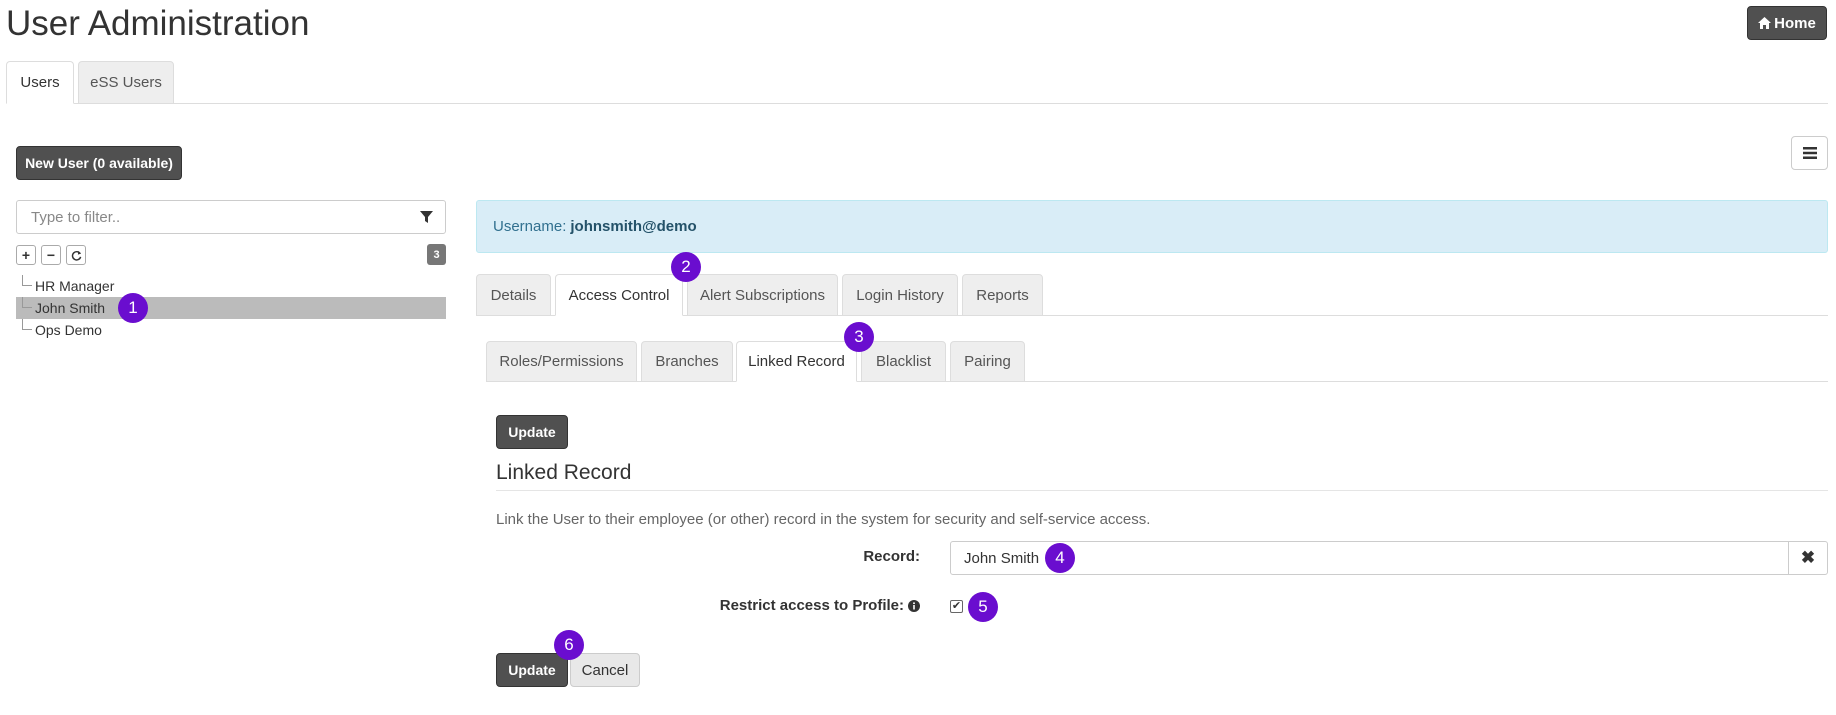 This screenshot has width=1836, height=715. I want to click on tab-details-label: Details, so click(513, 295).